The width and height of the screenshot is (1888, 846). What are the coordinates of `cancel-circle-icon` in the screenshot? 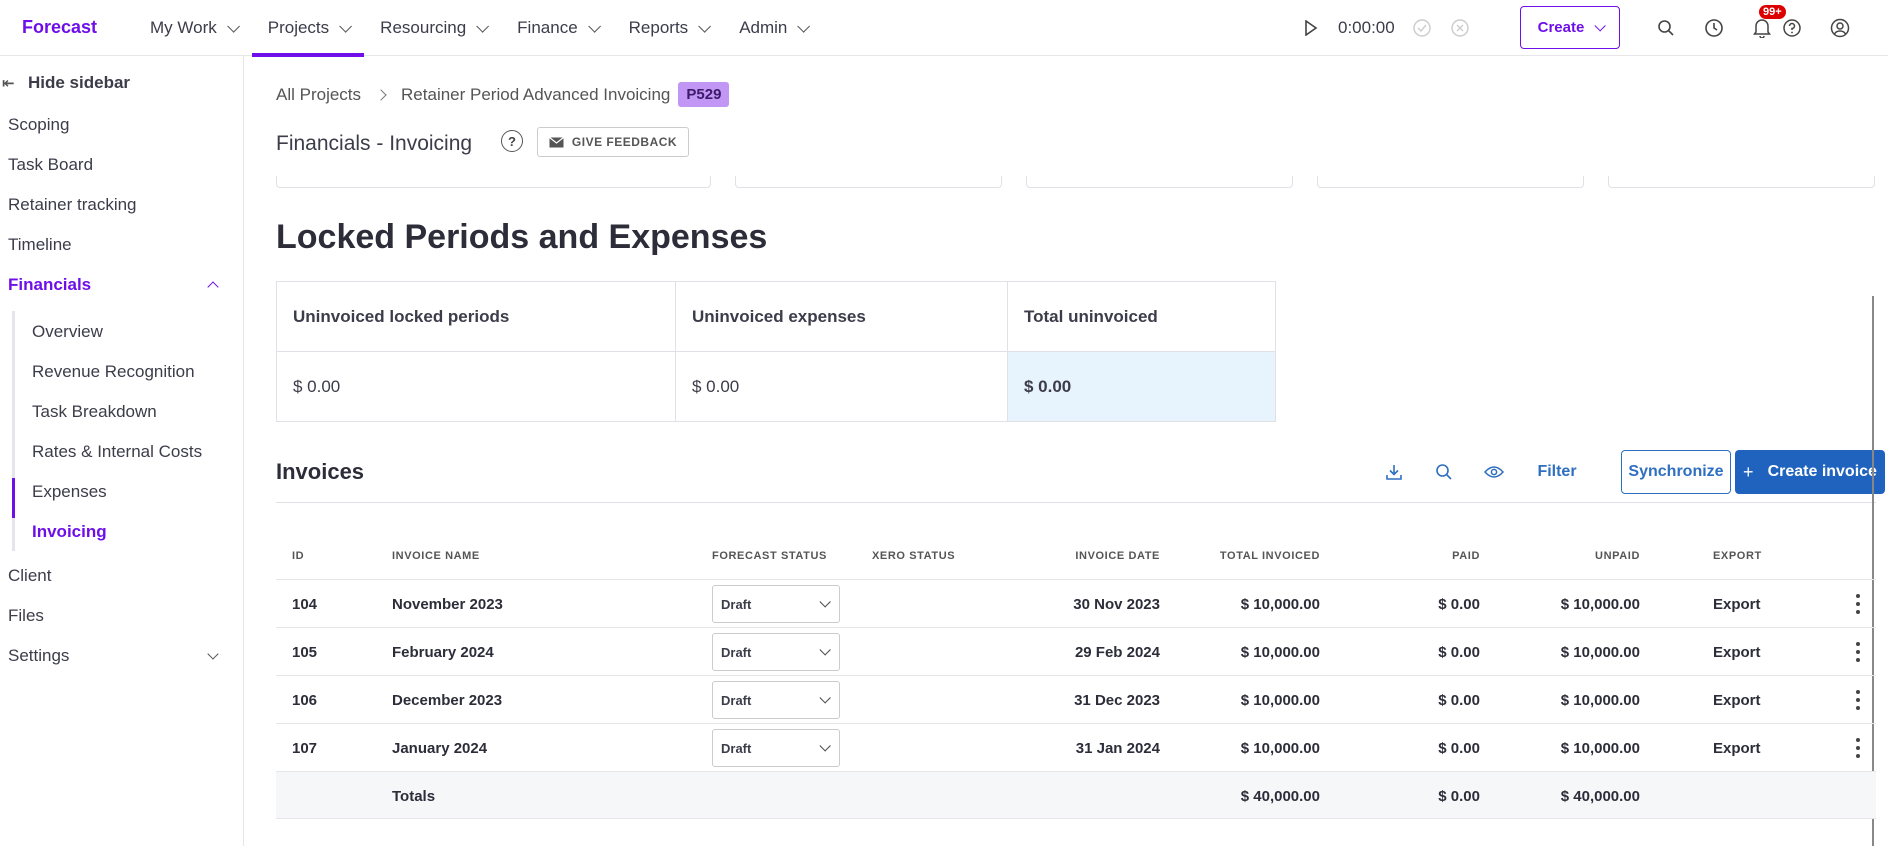 It's located at (1460, 28).